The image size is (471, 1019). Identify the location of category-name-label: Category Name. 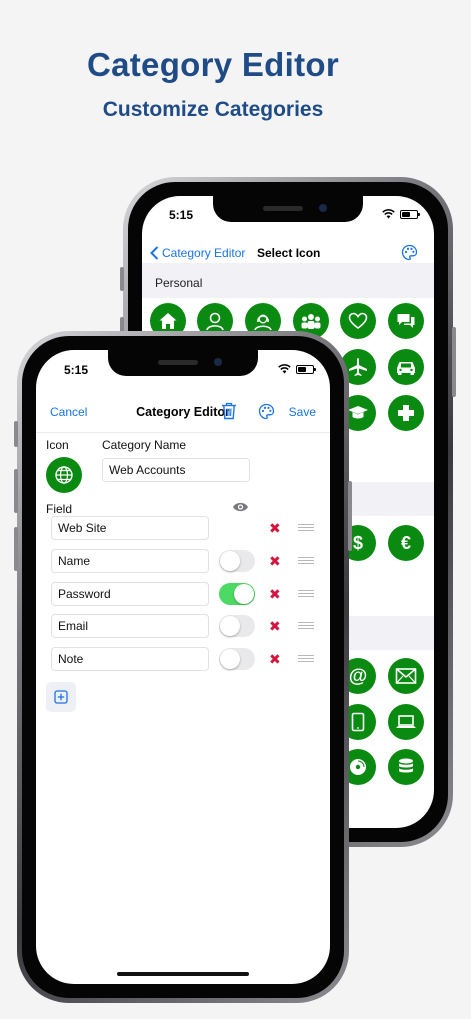
(144, 445).